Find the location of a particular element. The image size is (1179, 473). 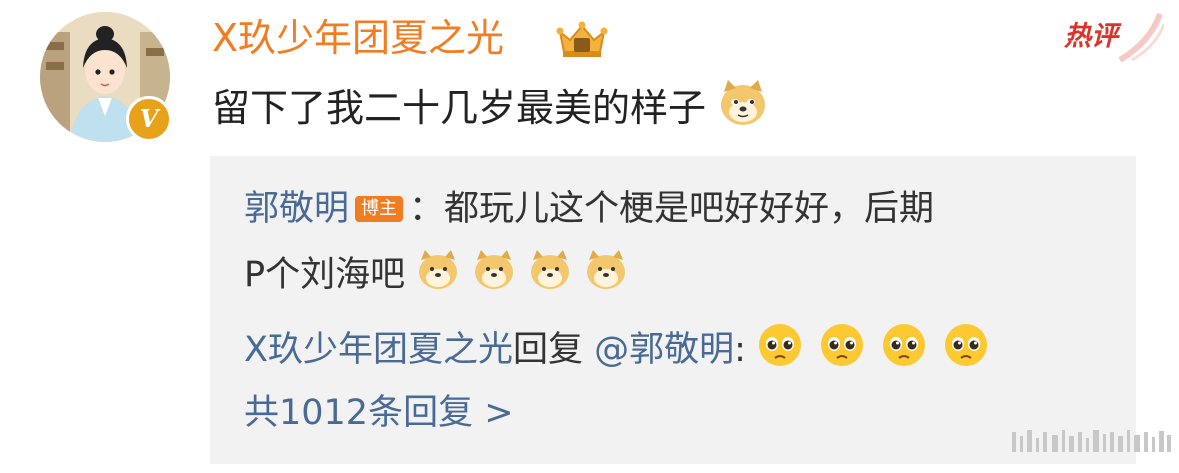

pleading-face-emoji is located at coordinates (875, 351).